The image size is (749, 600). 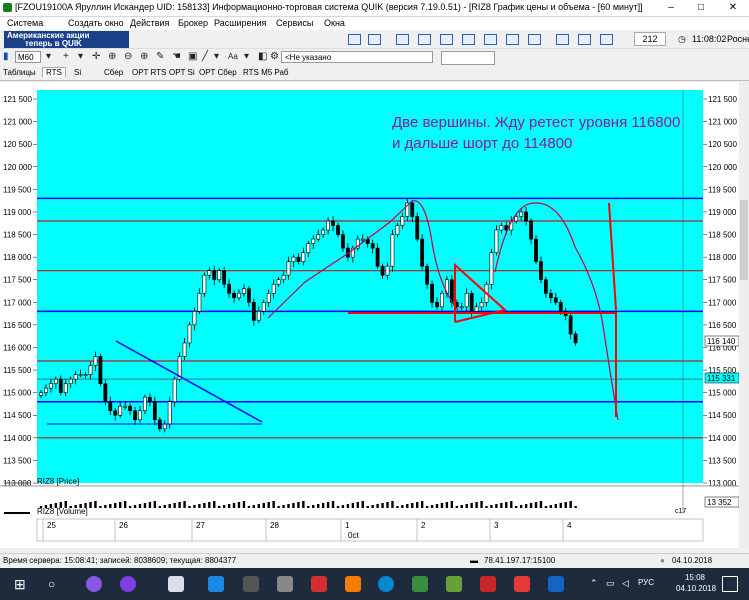 I want to click on scrollbar-thumb, so click(x=744, y=240).